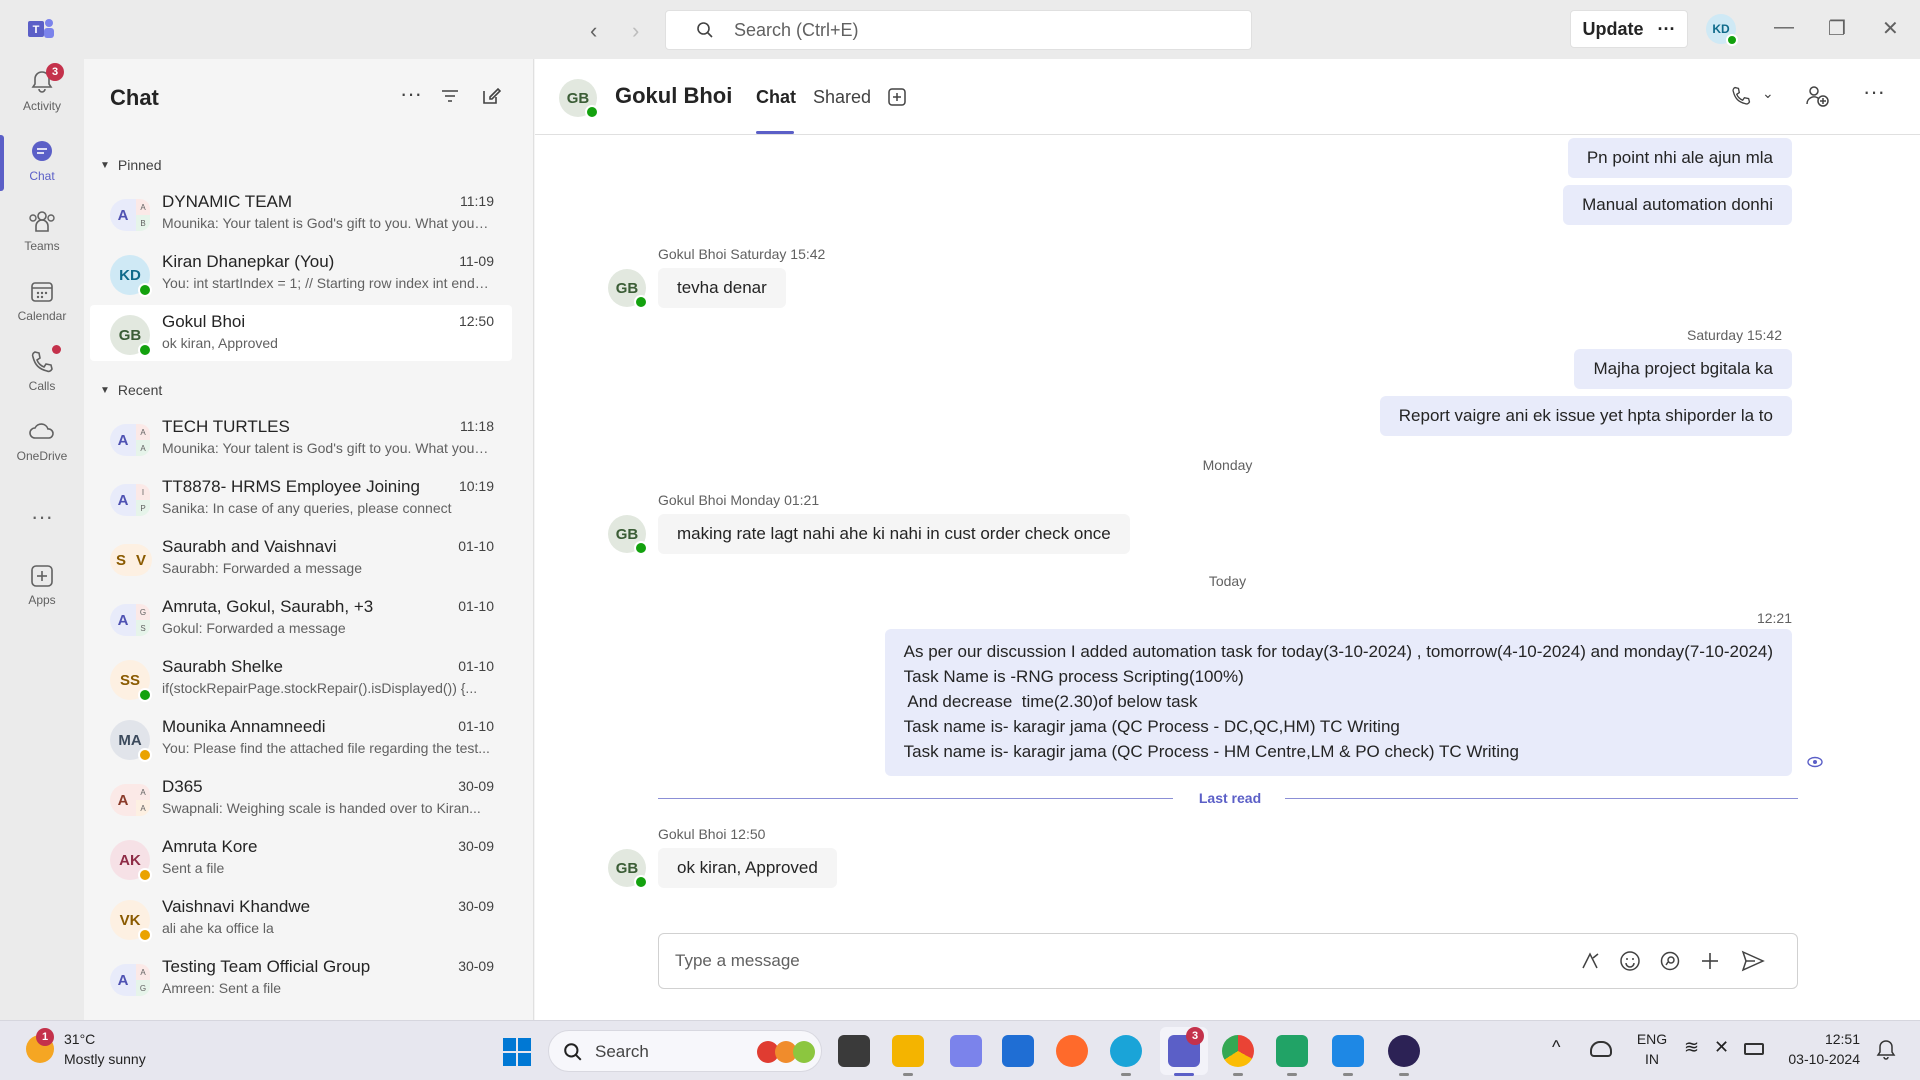 Image resolution: width=1920 pixels, height=1080 pixels. I want to click on send-icon, so click(1753, 961).